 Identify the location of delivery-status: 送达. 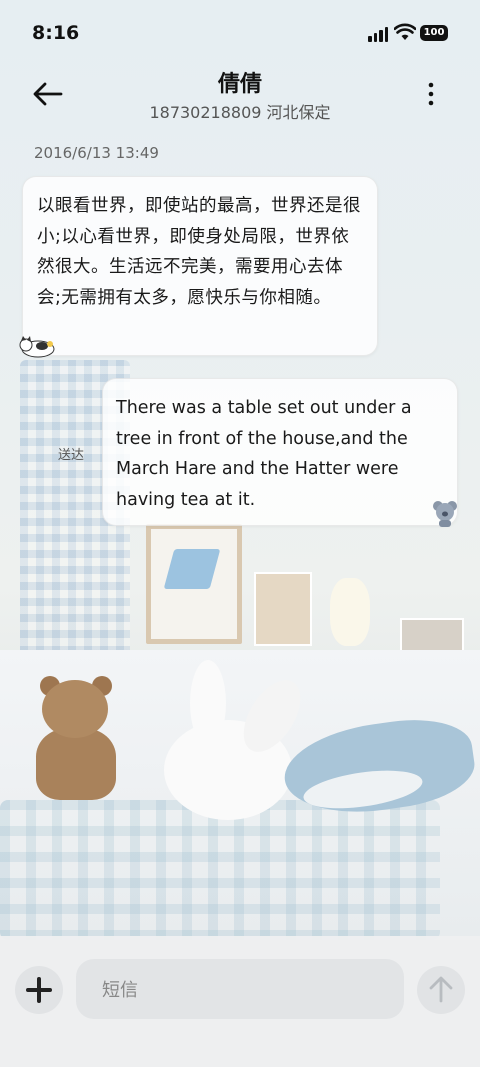
(71, 455).